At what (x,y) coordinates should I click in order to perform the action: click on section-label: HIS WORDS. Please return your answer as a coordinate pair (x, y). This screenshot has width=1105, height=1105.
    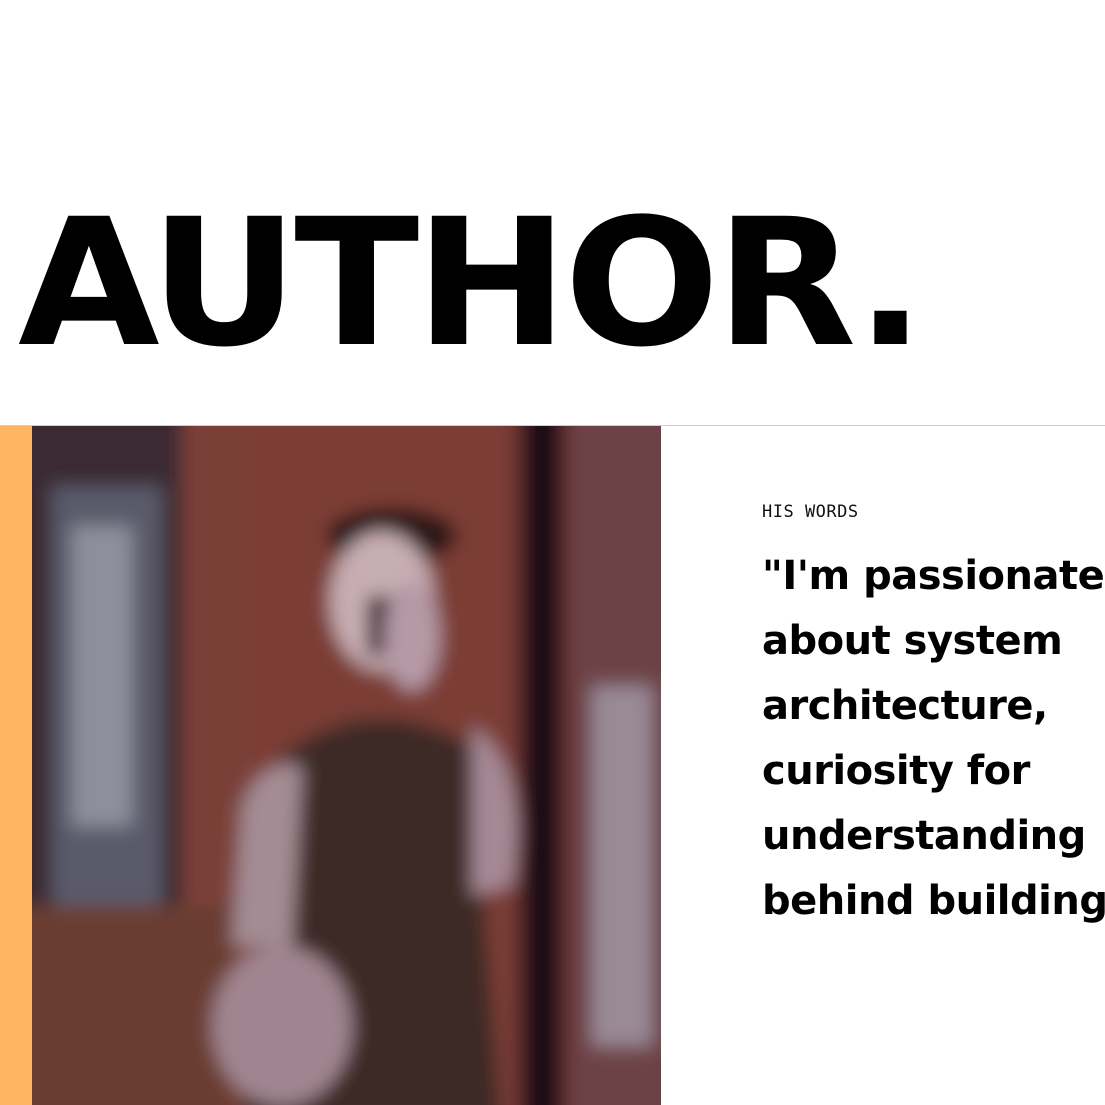
    Looking at the image, I should click on (810, 512).